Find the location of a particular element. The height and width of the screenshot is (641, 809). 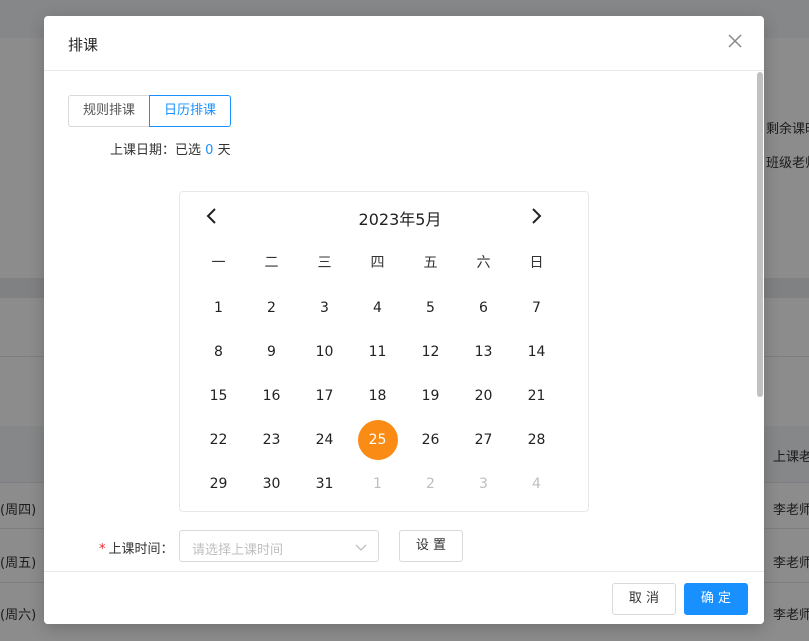

calendar-day-next-month: 4 is located at coordinates (536, 484).